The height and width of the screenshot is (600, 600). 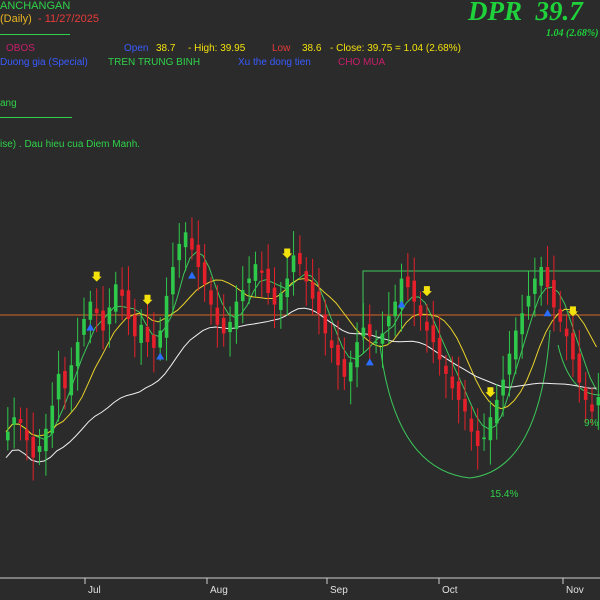 What do you see at coordinates (450, 590) in the screenshot?
I see `x-axis-month-label: Oct` at bounding box center [450, 590].